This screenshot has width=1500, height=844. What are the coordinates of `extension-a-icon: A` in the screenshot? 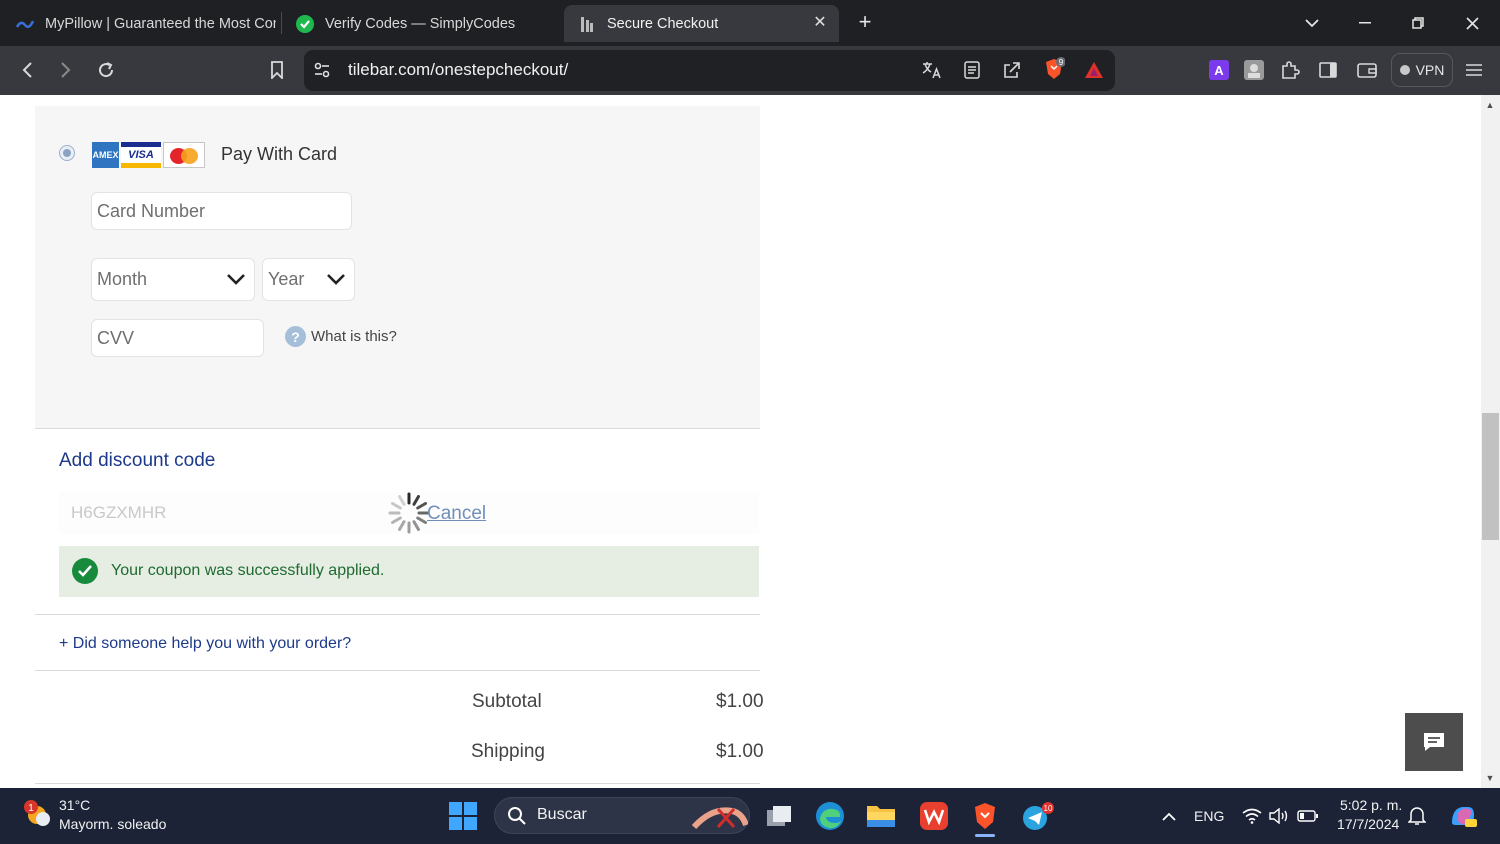 It's located at (1219, 70).